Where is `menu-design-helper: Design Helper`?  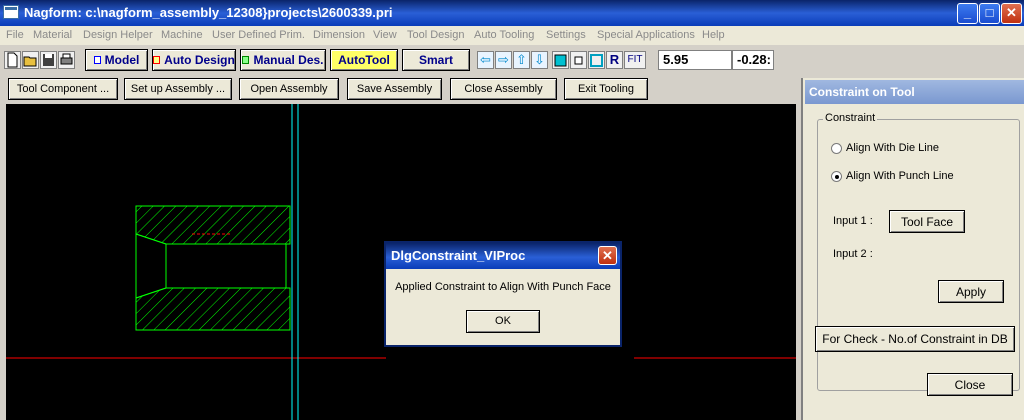
menu-design-helper: Design Helper is located at coordinates (118, 35).